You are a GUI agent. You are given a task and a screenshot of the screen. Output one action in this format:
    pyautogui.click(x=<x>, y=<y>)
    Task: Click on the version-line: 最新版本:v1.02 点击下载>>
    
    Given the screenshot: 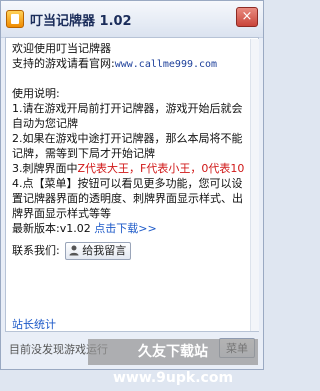 What is the action you would take?
    pyautogui.click(x=132, y=228)
    